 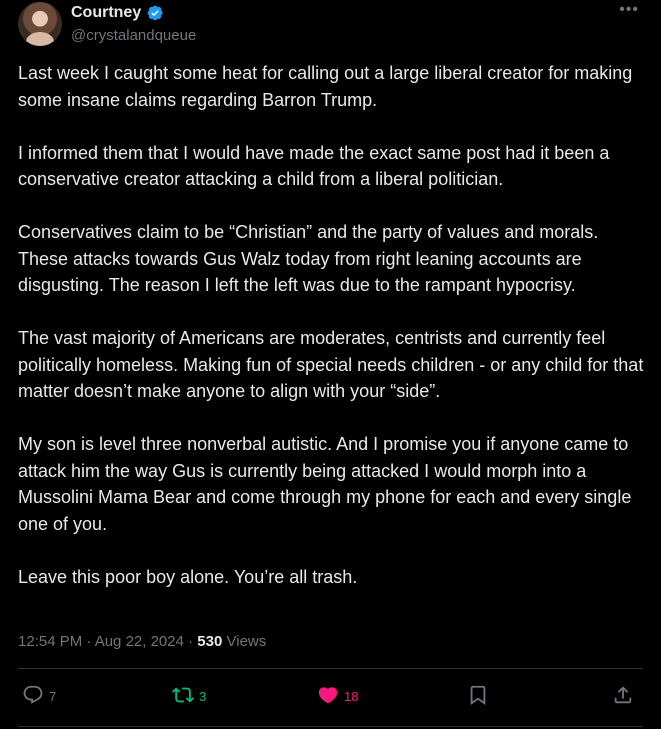 I want to click on like-count: 18, so click(x=351, y=696).